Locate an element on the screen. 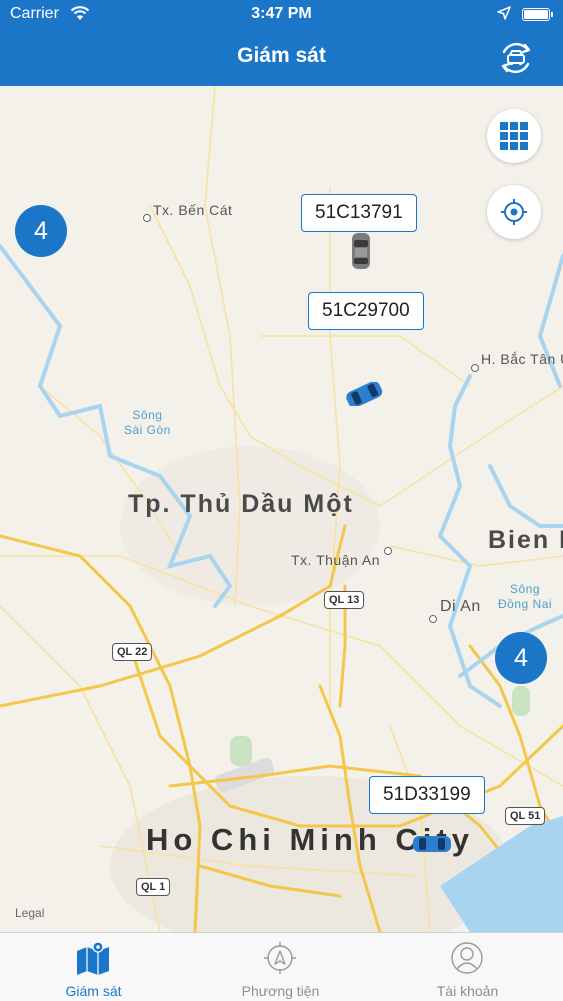 This screenshot has width=563, height=1001. place-label: H. Bắc Tân U is located at coordinates (522, 359).